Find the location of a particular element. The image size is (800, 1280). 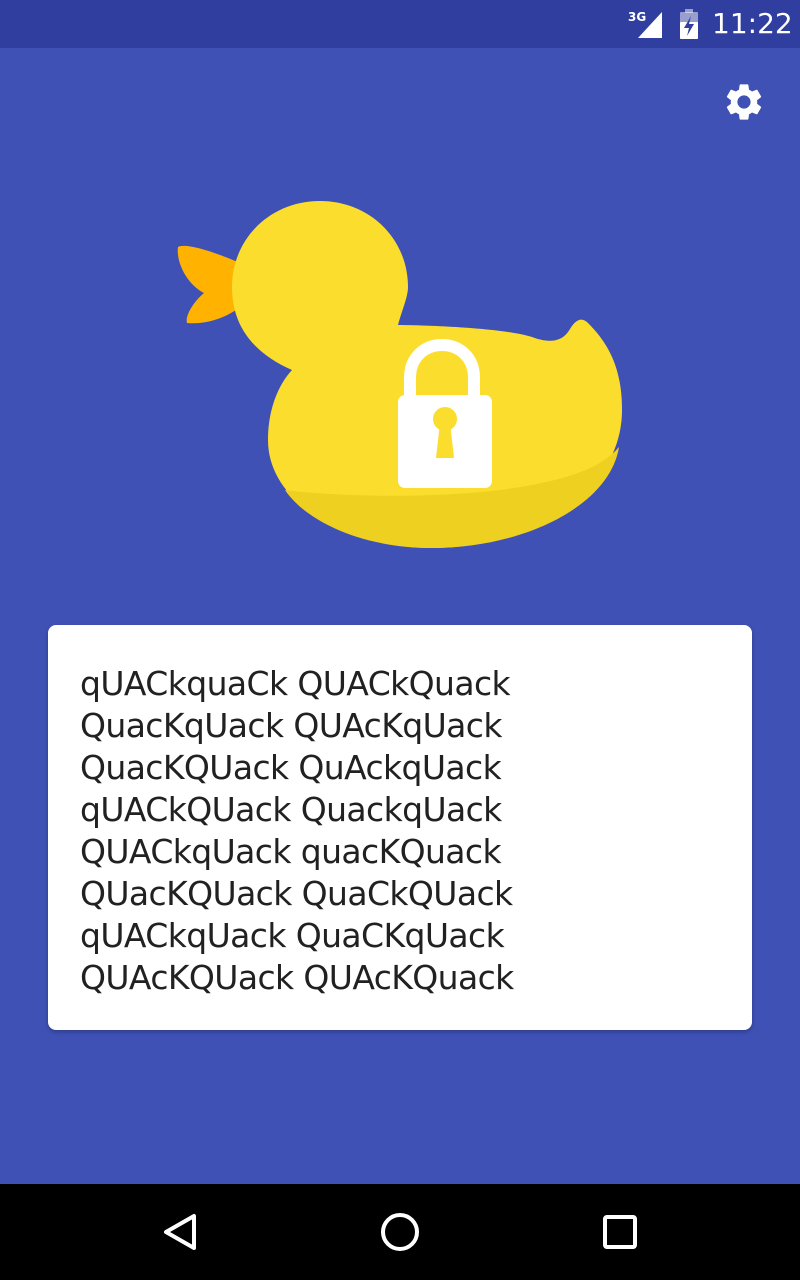

passphrase-line: QUACkqUack quacKQuack is located at coordinates (291, 851).